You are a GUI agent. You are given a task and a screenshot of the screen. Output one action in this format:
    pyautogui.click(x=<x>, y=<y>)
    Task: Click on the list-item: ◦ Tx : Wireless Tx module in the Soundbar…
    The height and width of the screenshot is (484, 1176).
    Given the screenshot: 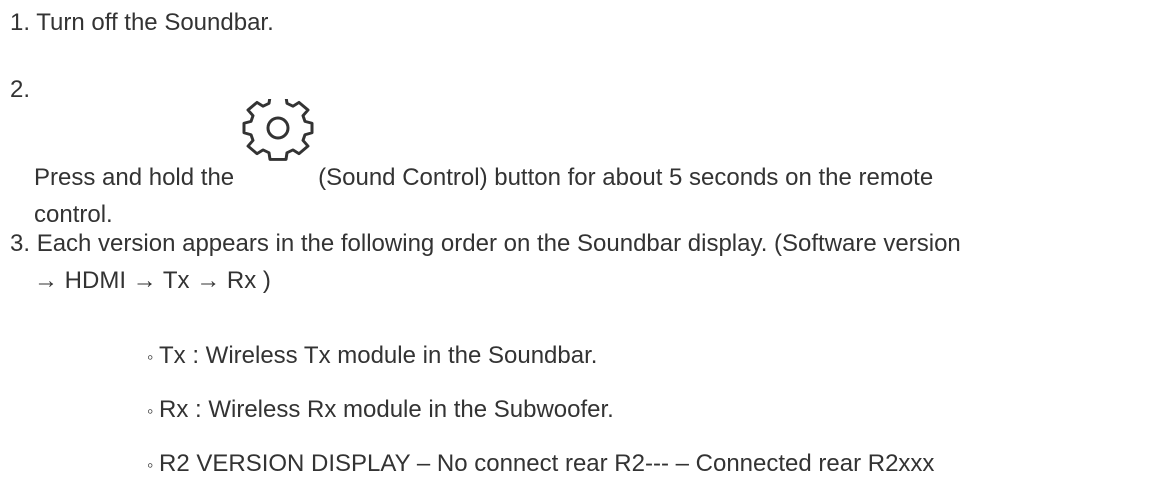 What is the action you would take?
    pyautogui.click(x=372, y=356)
    